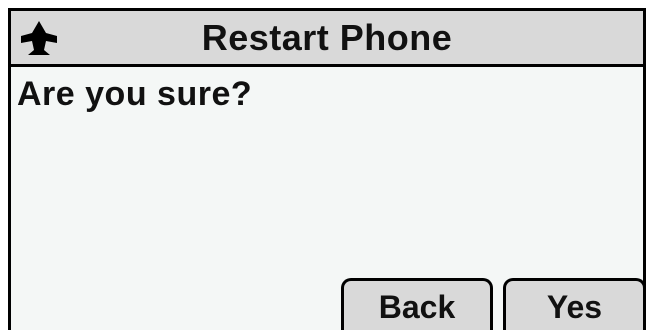 The image size is (652, 333). What do you see at coordinates (417, 304) in the screenshot?
I see `back-softkey: Back` at bounding box center [417, 304].